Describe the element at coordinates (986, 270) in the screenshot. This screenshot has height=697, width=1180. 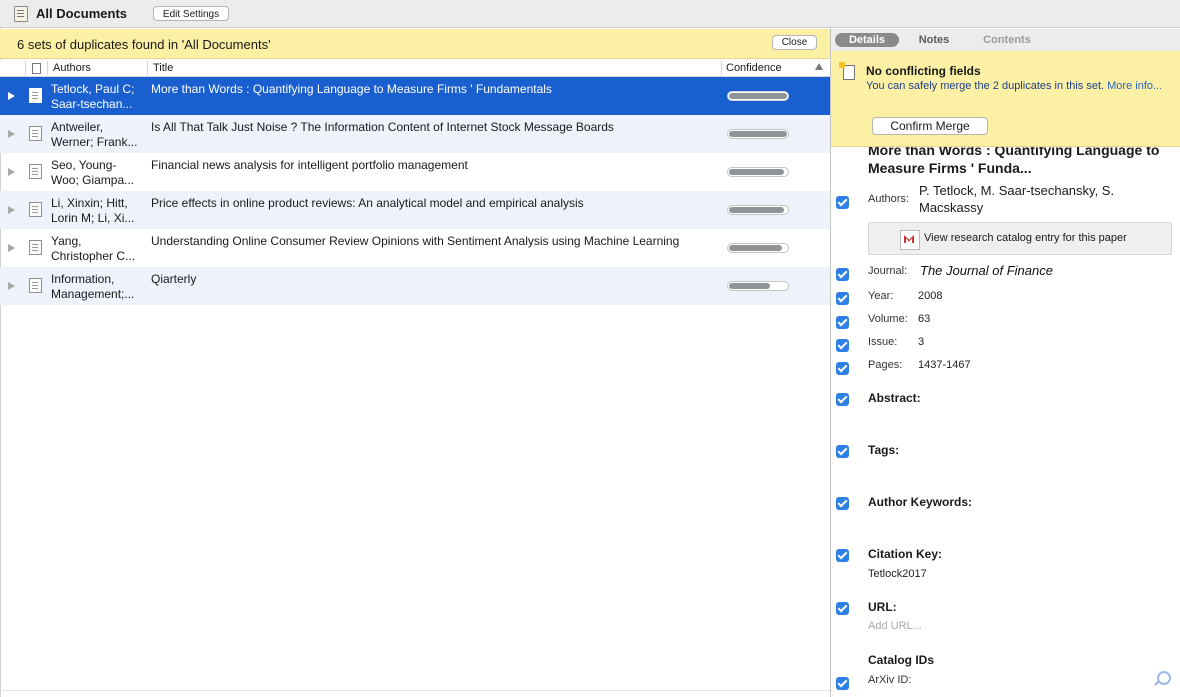
I see `journal-value: The Journal of Finance` at that location.